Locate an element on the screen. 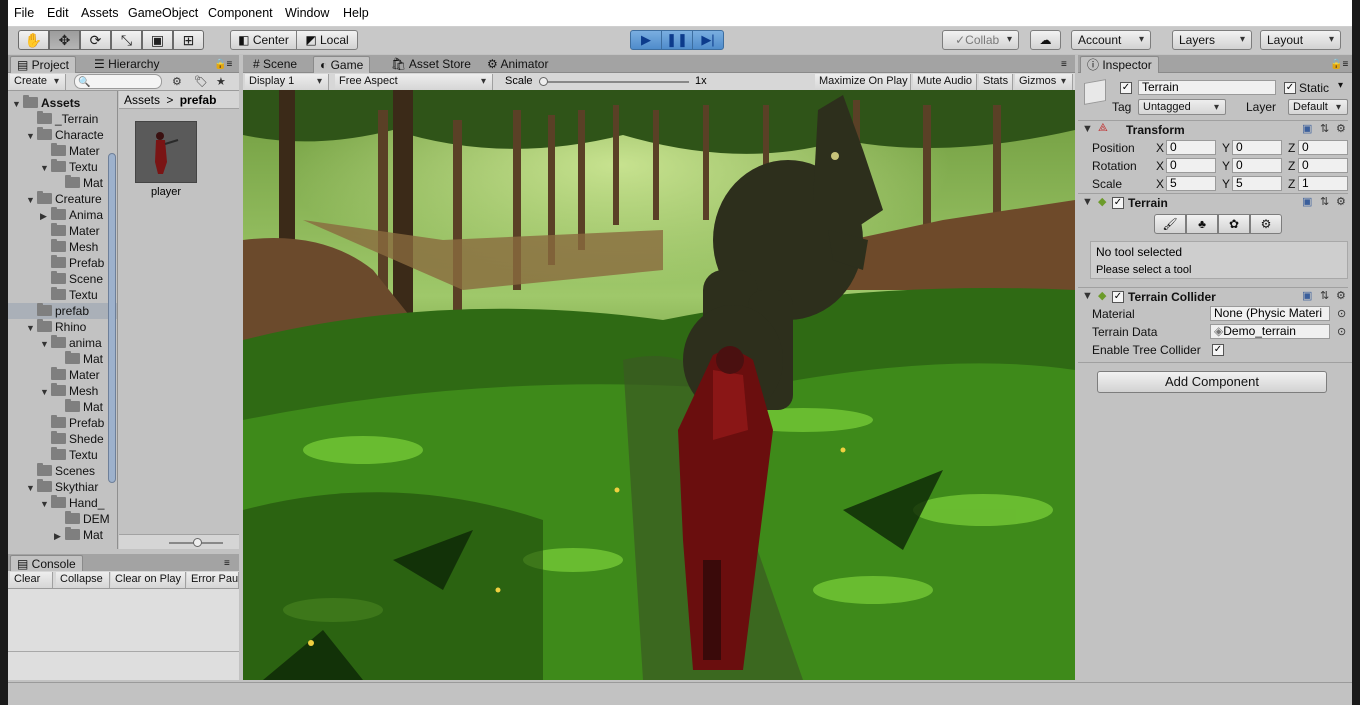 This screenshot has width=1360, height=705. folder-tree-item: ▼ anima is located at coordinates (62, 343).